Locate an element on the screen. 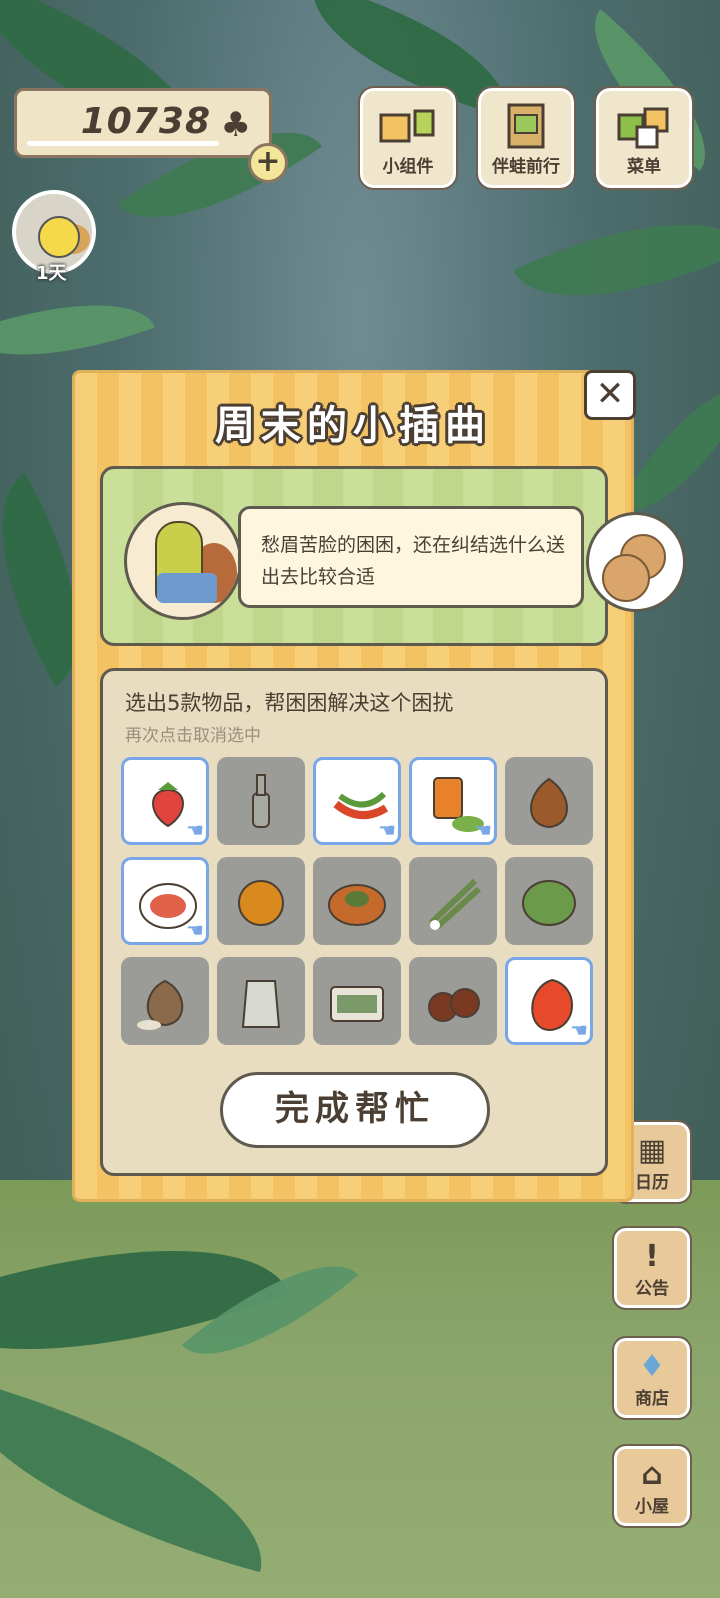 The width and height of the screenshot is (720, 1598). onion-icon is located at coordinates (549, 803).